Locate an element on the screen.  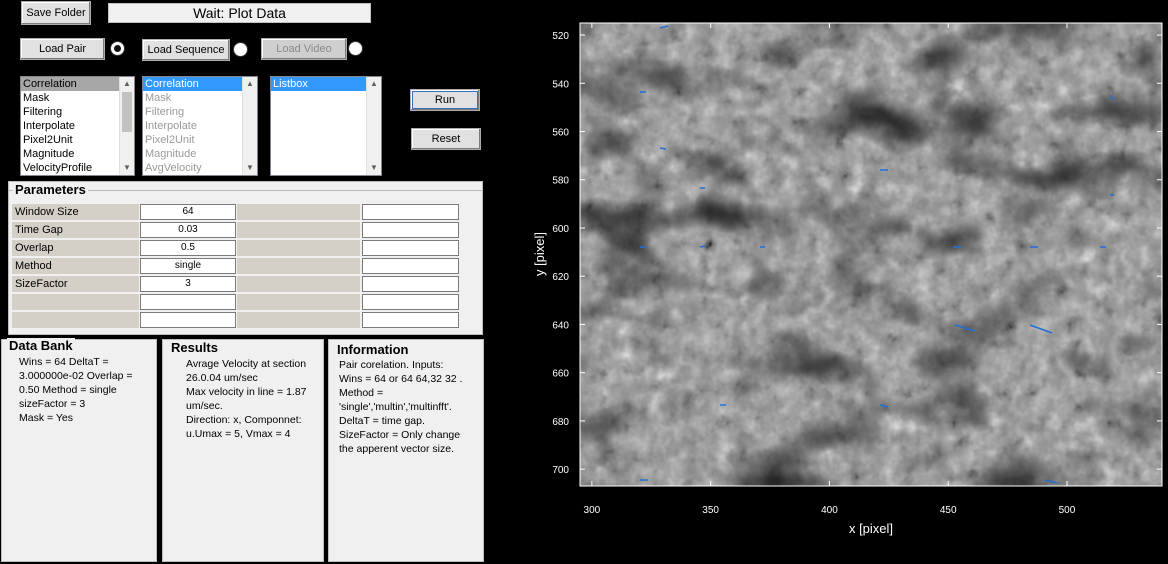
load-video-radio is located at coordinates (355, 48).